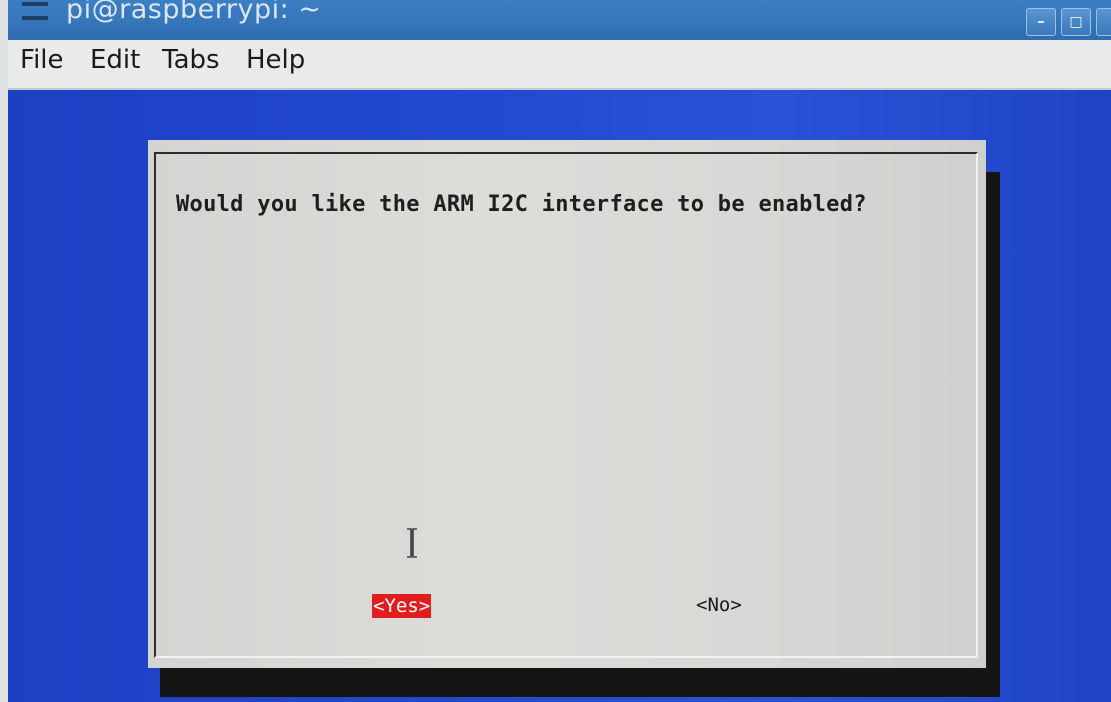 This screenshot has width=1111, height=702. I want to click on maximize-button: □, so click(1076, 22).